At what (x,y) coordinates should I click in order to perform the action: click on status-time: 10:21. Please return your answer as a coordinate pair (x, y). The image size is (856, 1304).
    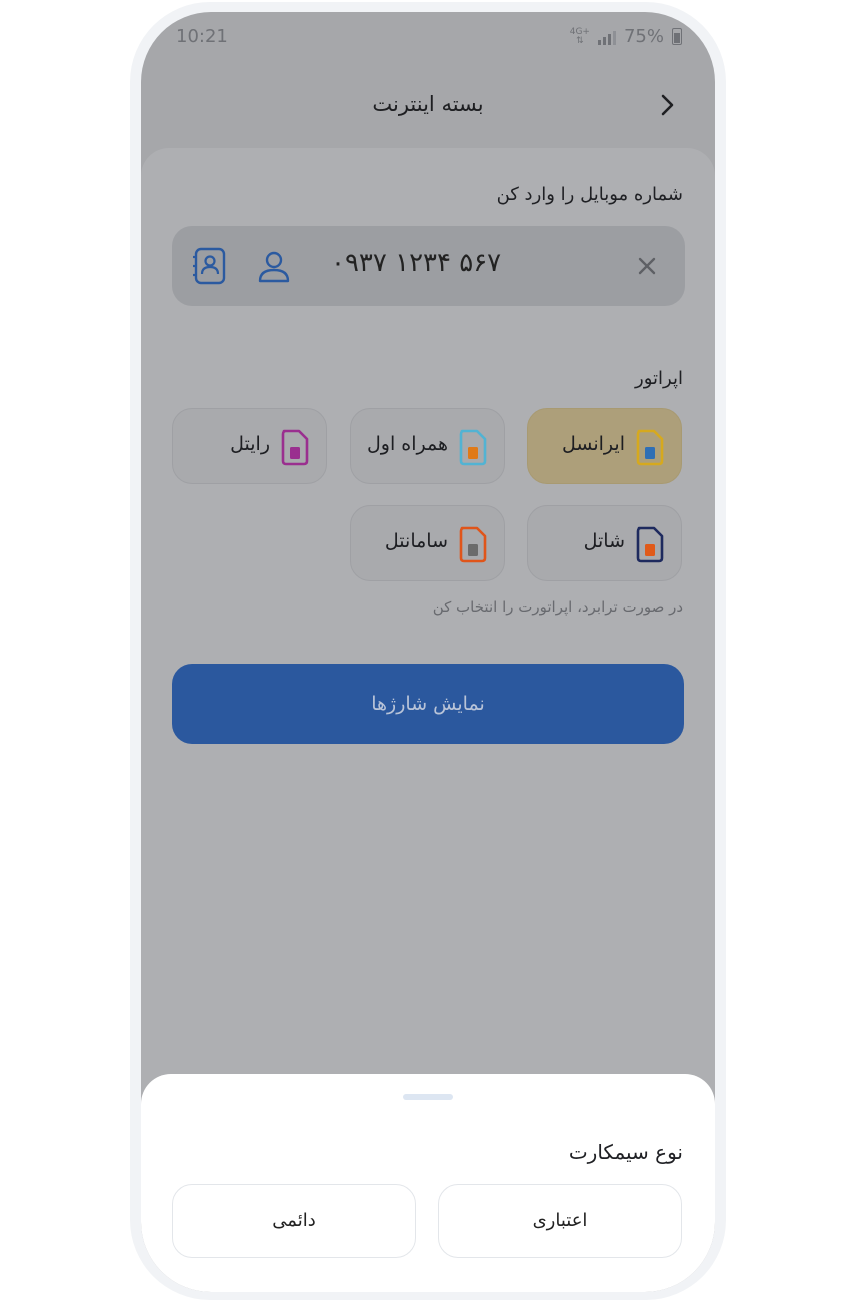
    Looking at the image, I should click on (202, 36).